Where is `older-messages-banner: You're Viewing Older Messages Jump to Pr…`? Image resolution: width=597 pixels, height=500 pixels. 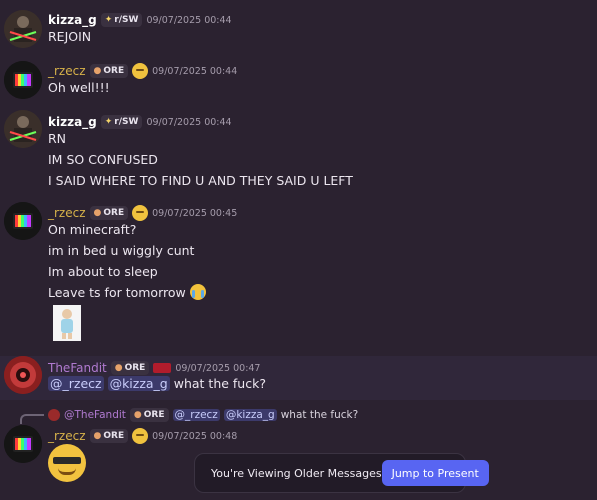
older-messages-banner: You're Viewing Older Messages Jump to Pr… is located at coordinates (341, 473).